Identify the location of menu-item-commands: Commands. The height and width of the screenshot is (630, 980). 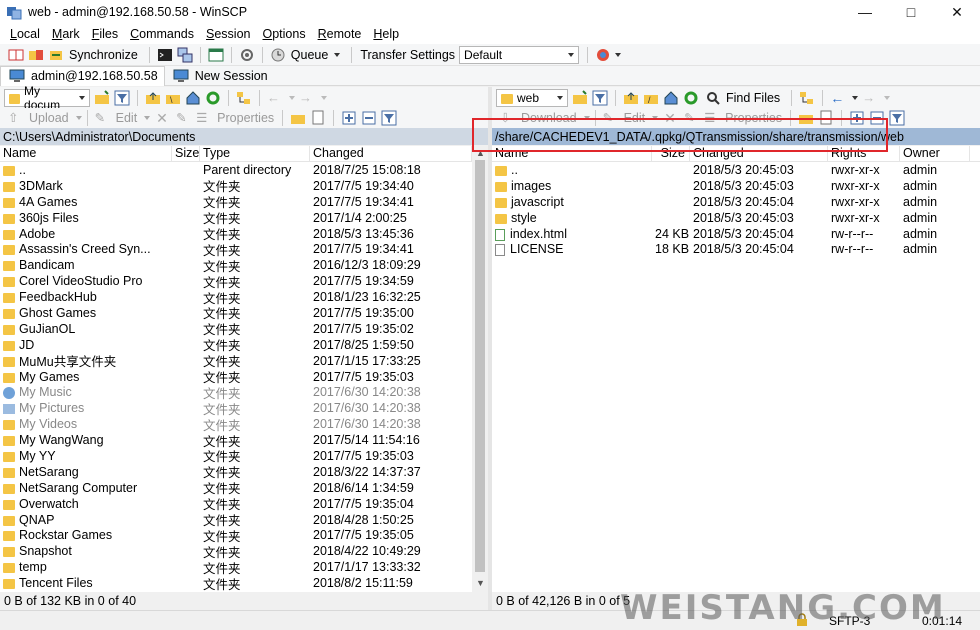
(162, 34).